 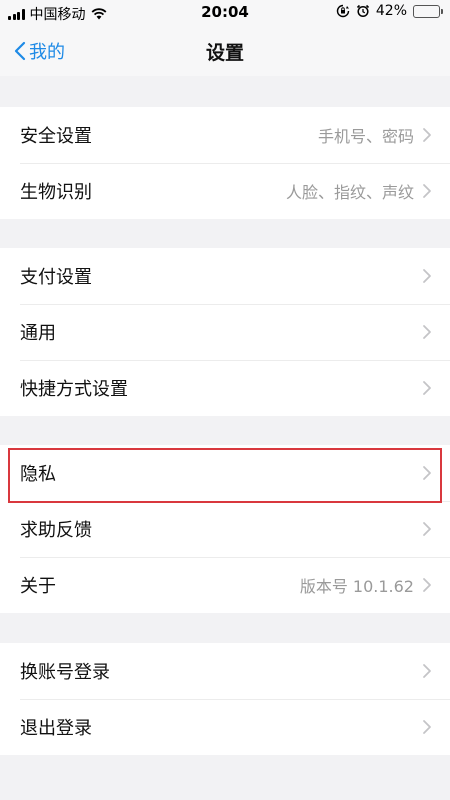 What do you see at coordinates (74, 389) in the screenshot?
I see `settings-item-label: 快捷方式设置` at bounding box center [74, 389].